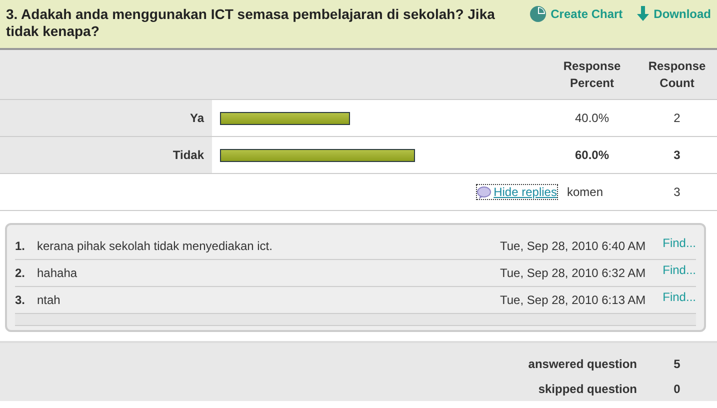 The height and width of the screenshot is (408, 717). Describe the element at coordinates (576, 14) in the screenshot. I see `create-chart-link: Create Chart` at that location.